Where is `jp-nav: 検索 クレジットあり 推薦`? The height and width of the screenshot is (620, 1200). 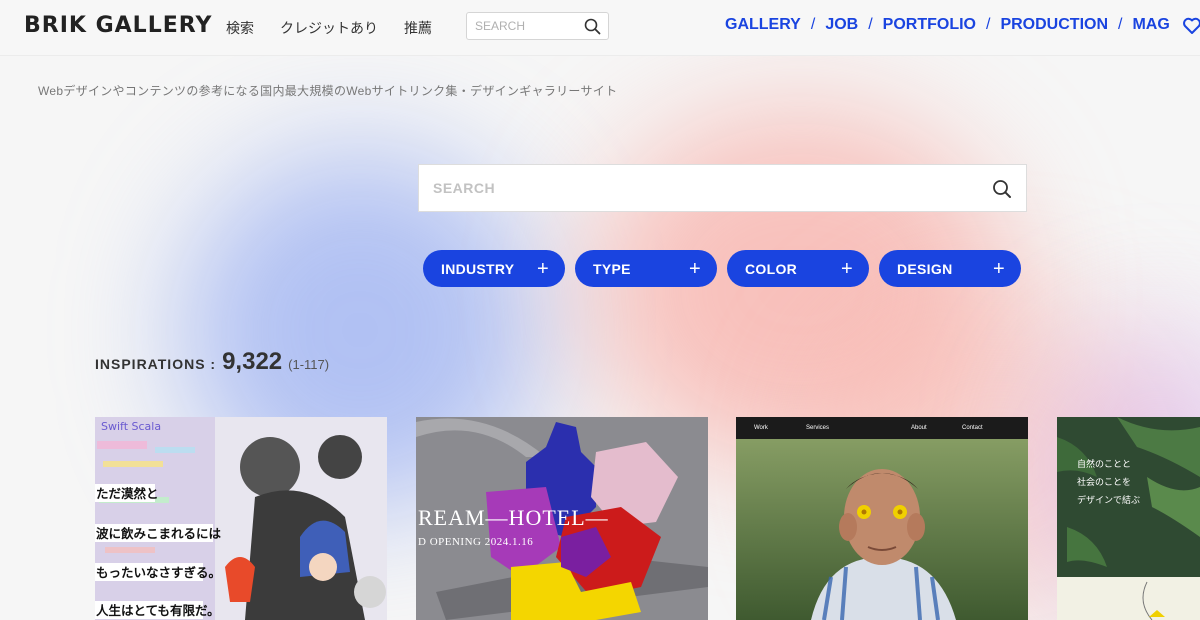 jp-nav: 検索 クレジットあり 推薦 is located at coordinates (329, 28).